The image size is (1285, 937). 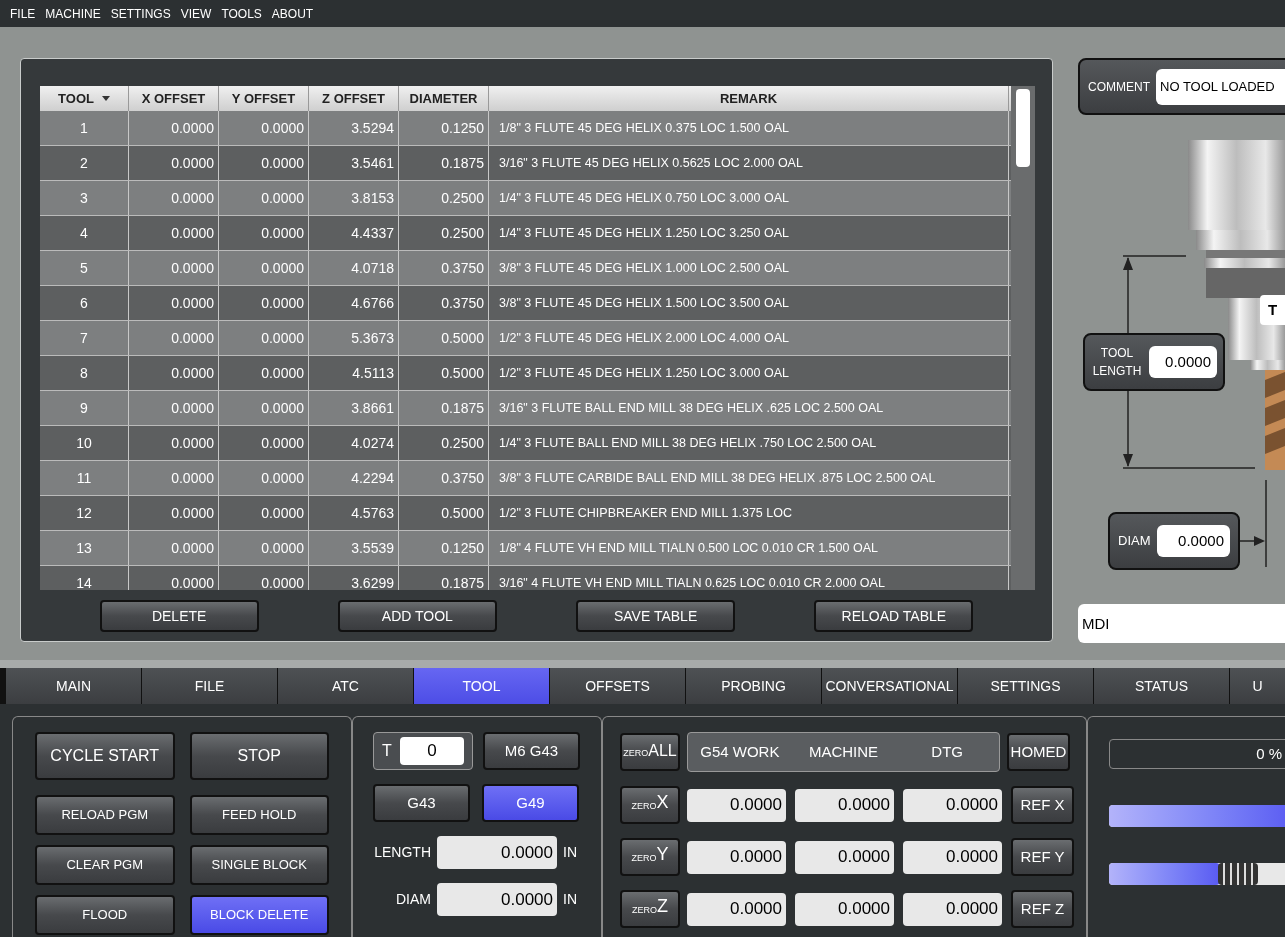 What do you see at coordinates (650, 909) in the screenshot?
I see `zero-axis-button: ZEROZ` at bounding box center [650, 909].